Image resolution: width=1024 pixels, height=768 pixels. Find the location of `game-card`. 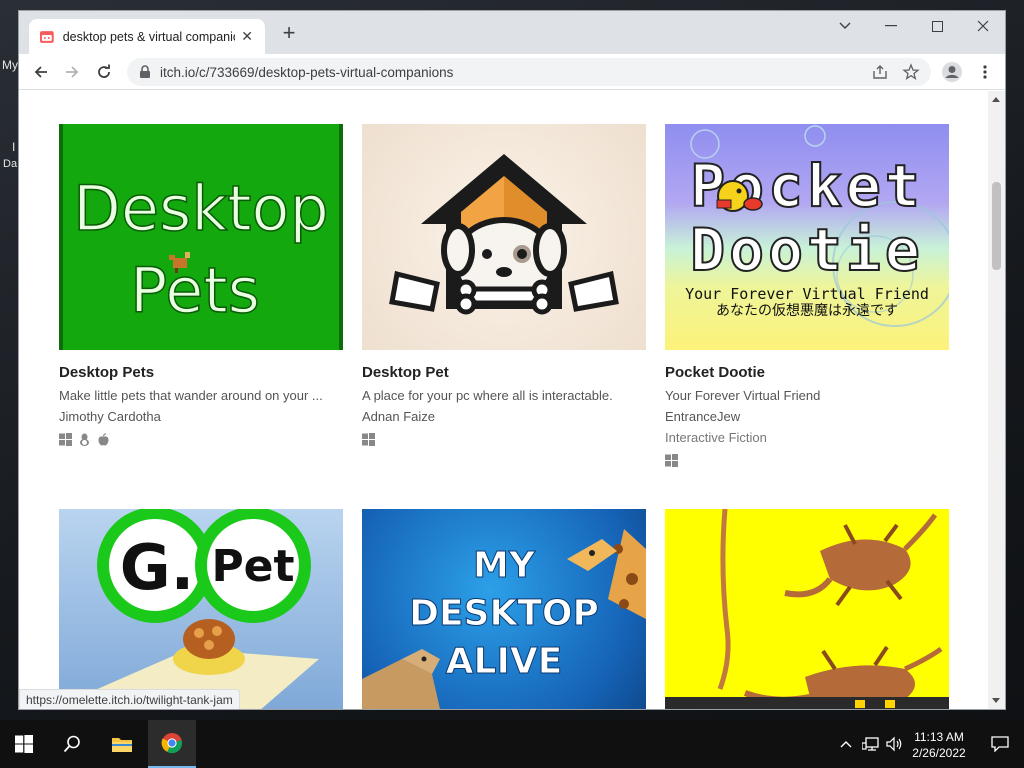

game-card is located at coordinates (807, 609).